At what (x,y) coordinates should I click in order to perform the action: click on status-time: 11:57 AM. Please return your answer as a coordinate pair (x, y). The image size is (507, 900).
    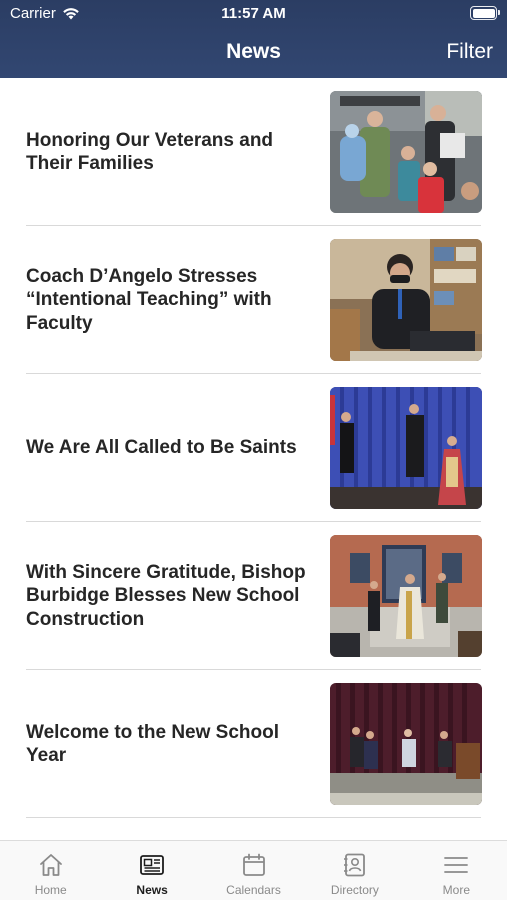
    Looking at the image, I should click on (253, 13).